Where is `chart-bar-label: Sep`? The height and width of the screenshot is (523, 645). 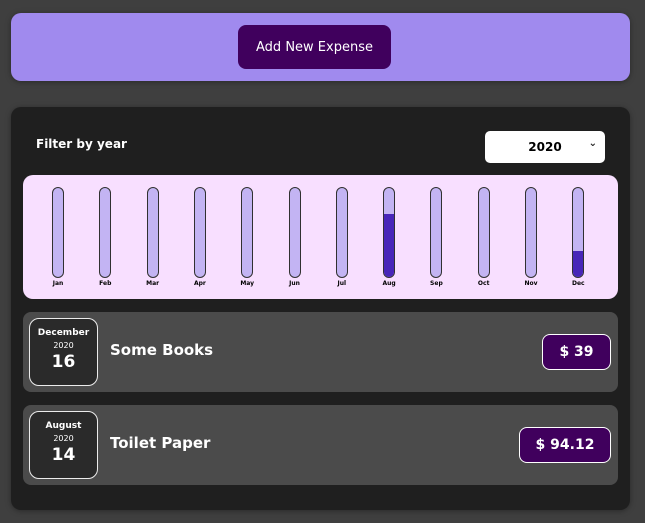 chart-bar-label: Sep is located at coordinates (436, 283).